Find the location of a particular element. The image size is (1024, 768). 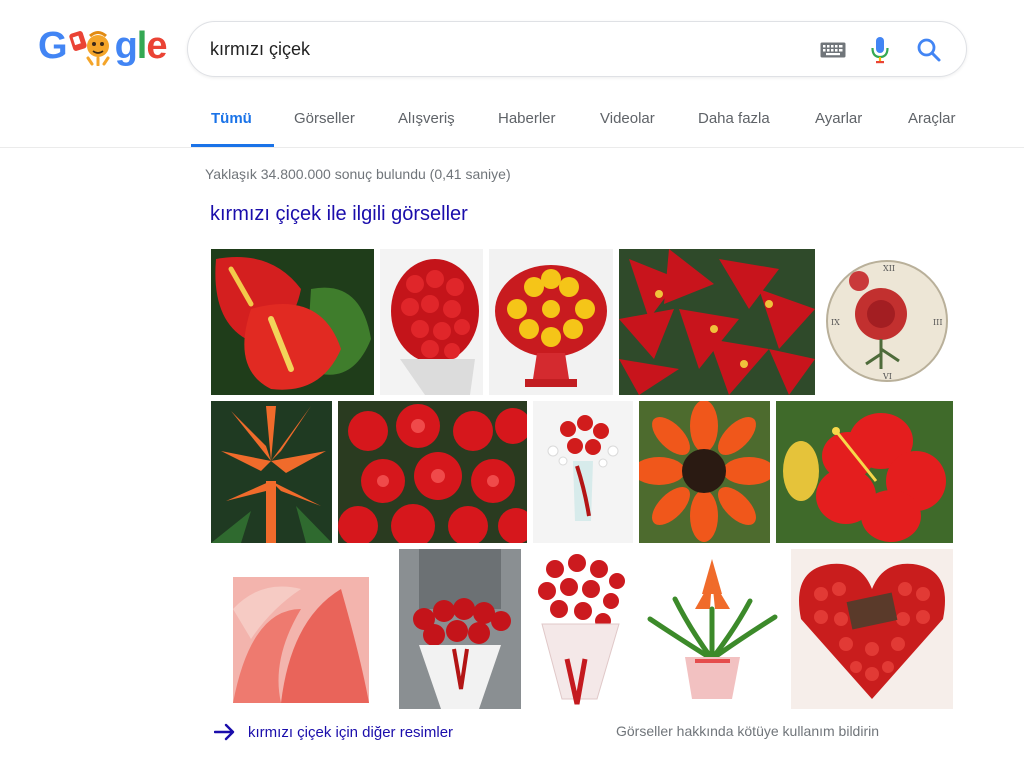

search-box is located at coordinates (577, 49).